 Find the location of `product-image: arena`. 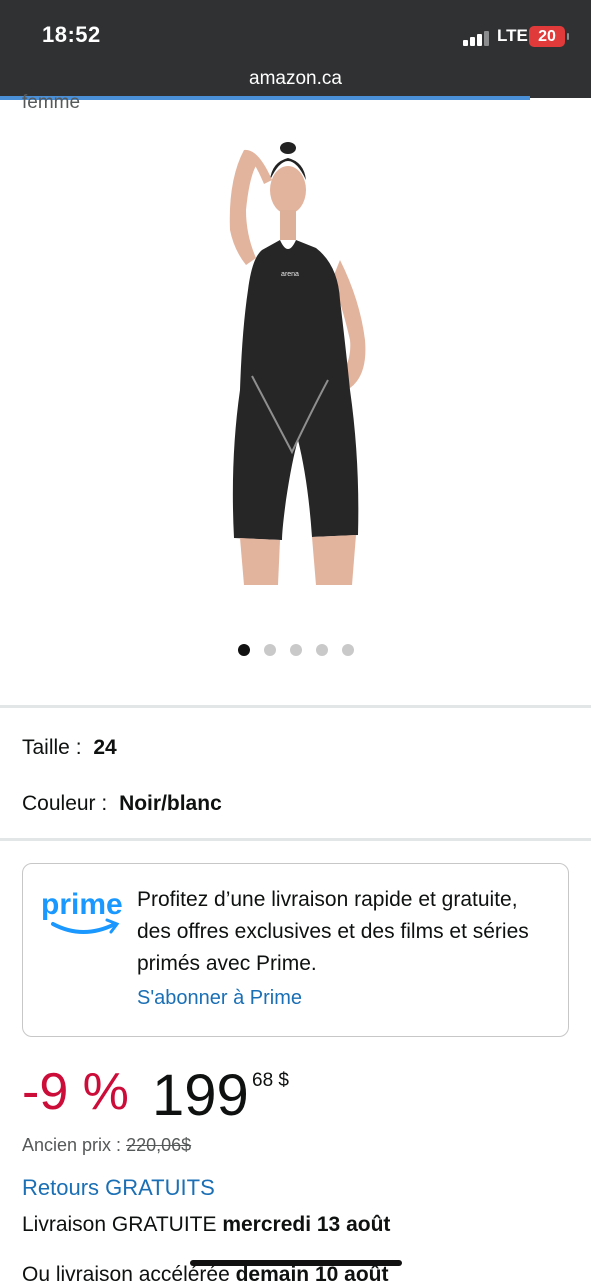

product-image: arena is located at coordinates (295, 362).